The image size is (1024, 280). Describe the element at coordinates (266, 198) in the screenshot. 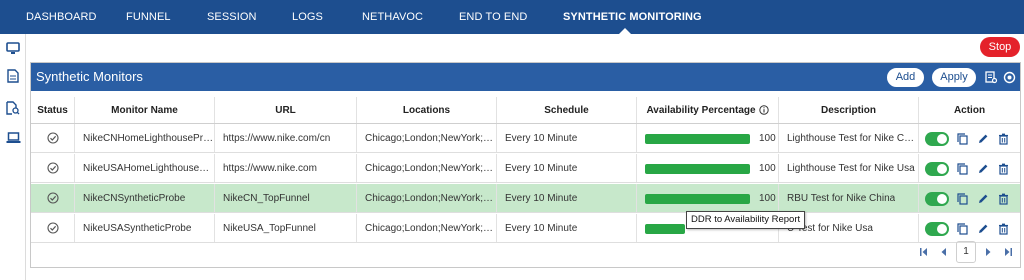

I see `monitor-url: NikeCN_TopFunnel` at that location.